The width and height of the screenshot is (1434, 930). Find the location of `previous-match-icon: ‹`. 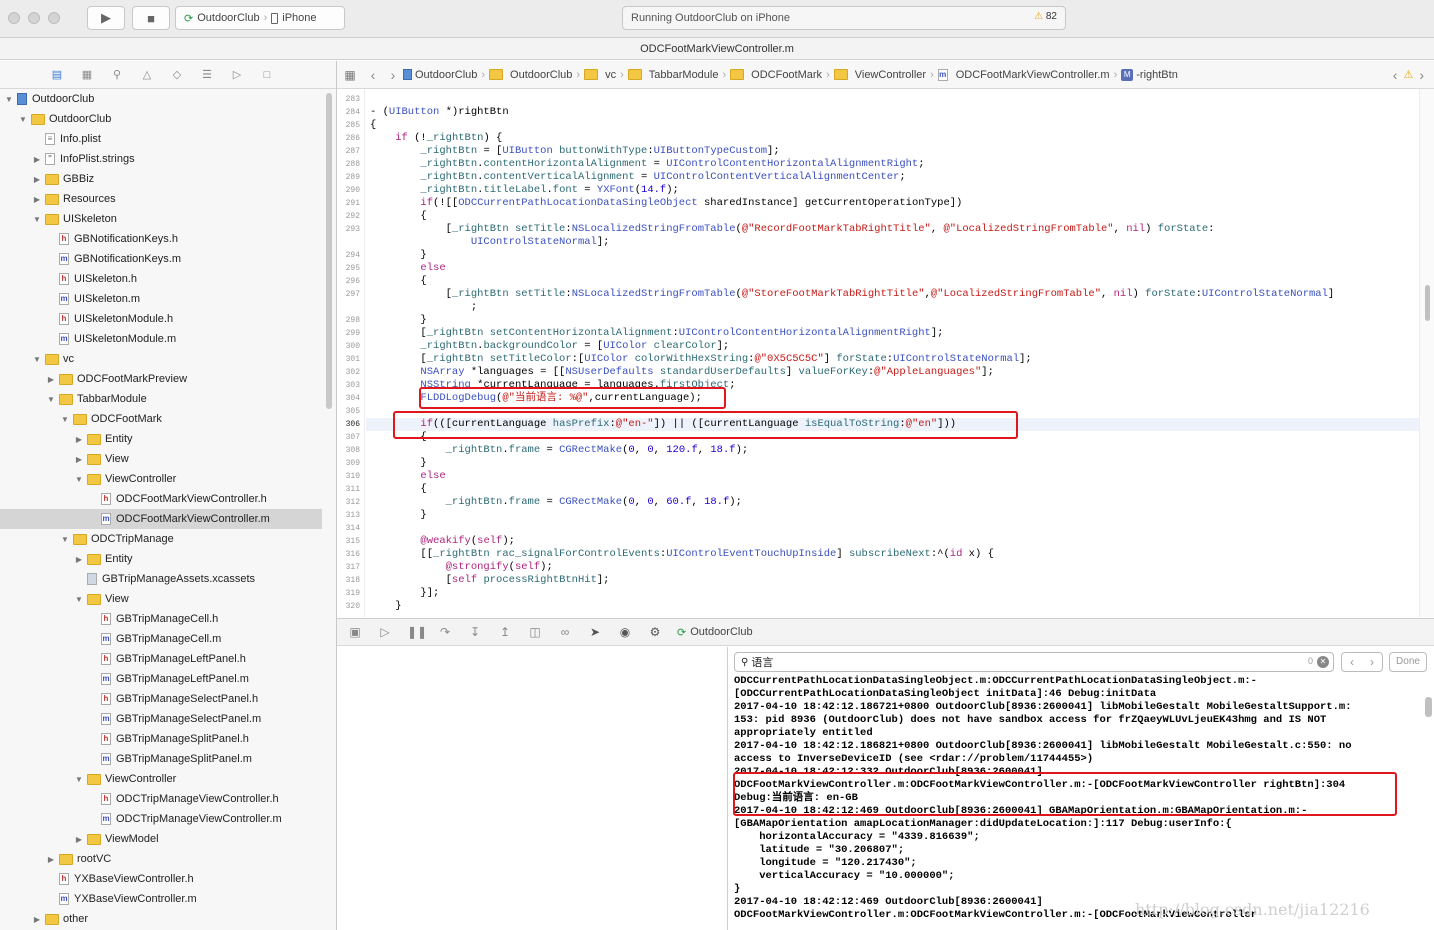

previous-match-icon: ‹ is located at coordinates (1352, 662).